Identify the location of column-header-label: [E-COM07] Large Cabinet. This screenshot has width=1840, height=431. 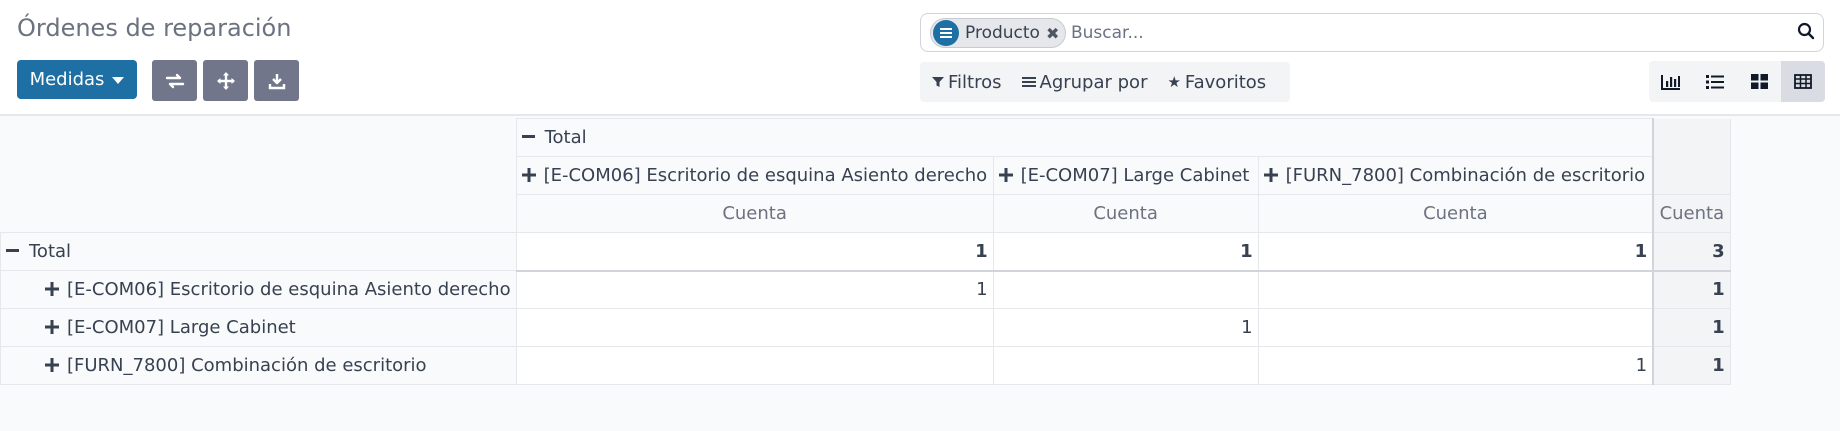
(1135, 175).